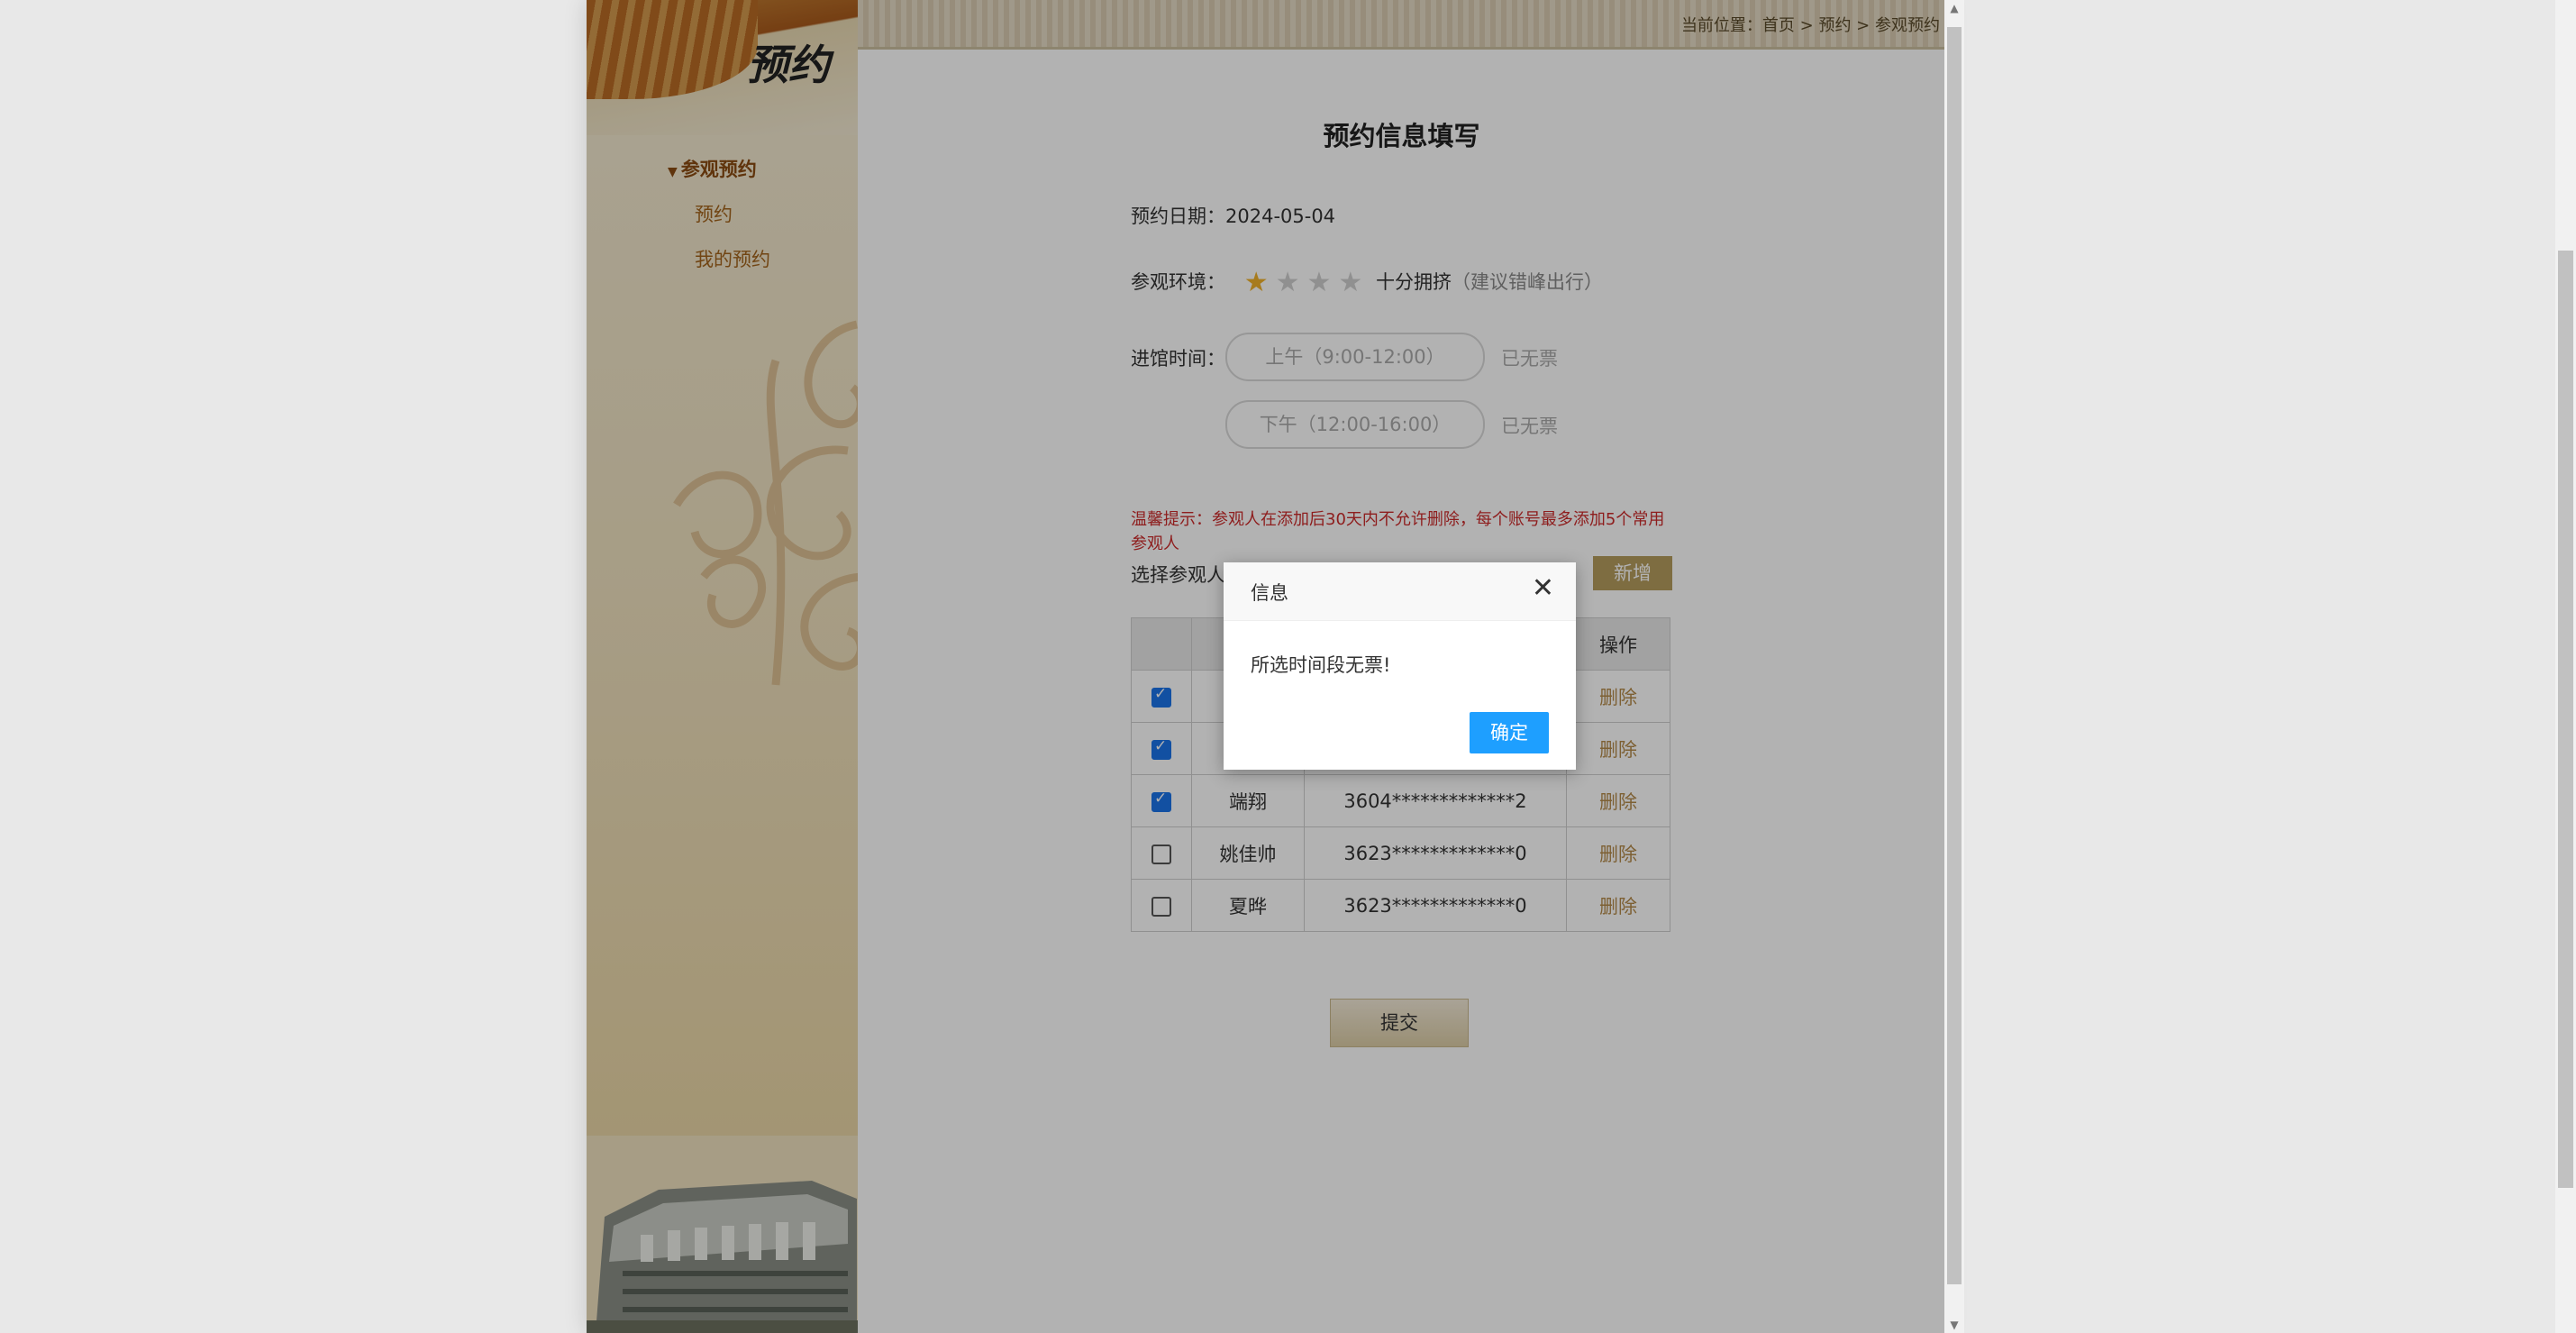 The image size is (2576, 1333). Describe the element at coordinates (1509, 732) in the screenshot. I see `confirm-button: 确定` at that location.